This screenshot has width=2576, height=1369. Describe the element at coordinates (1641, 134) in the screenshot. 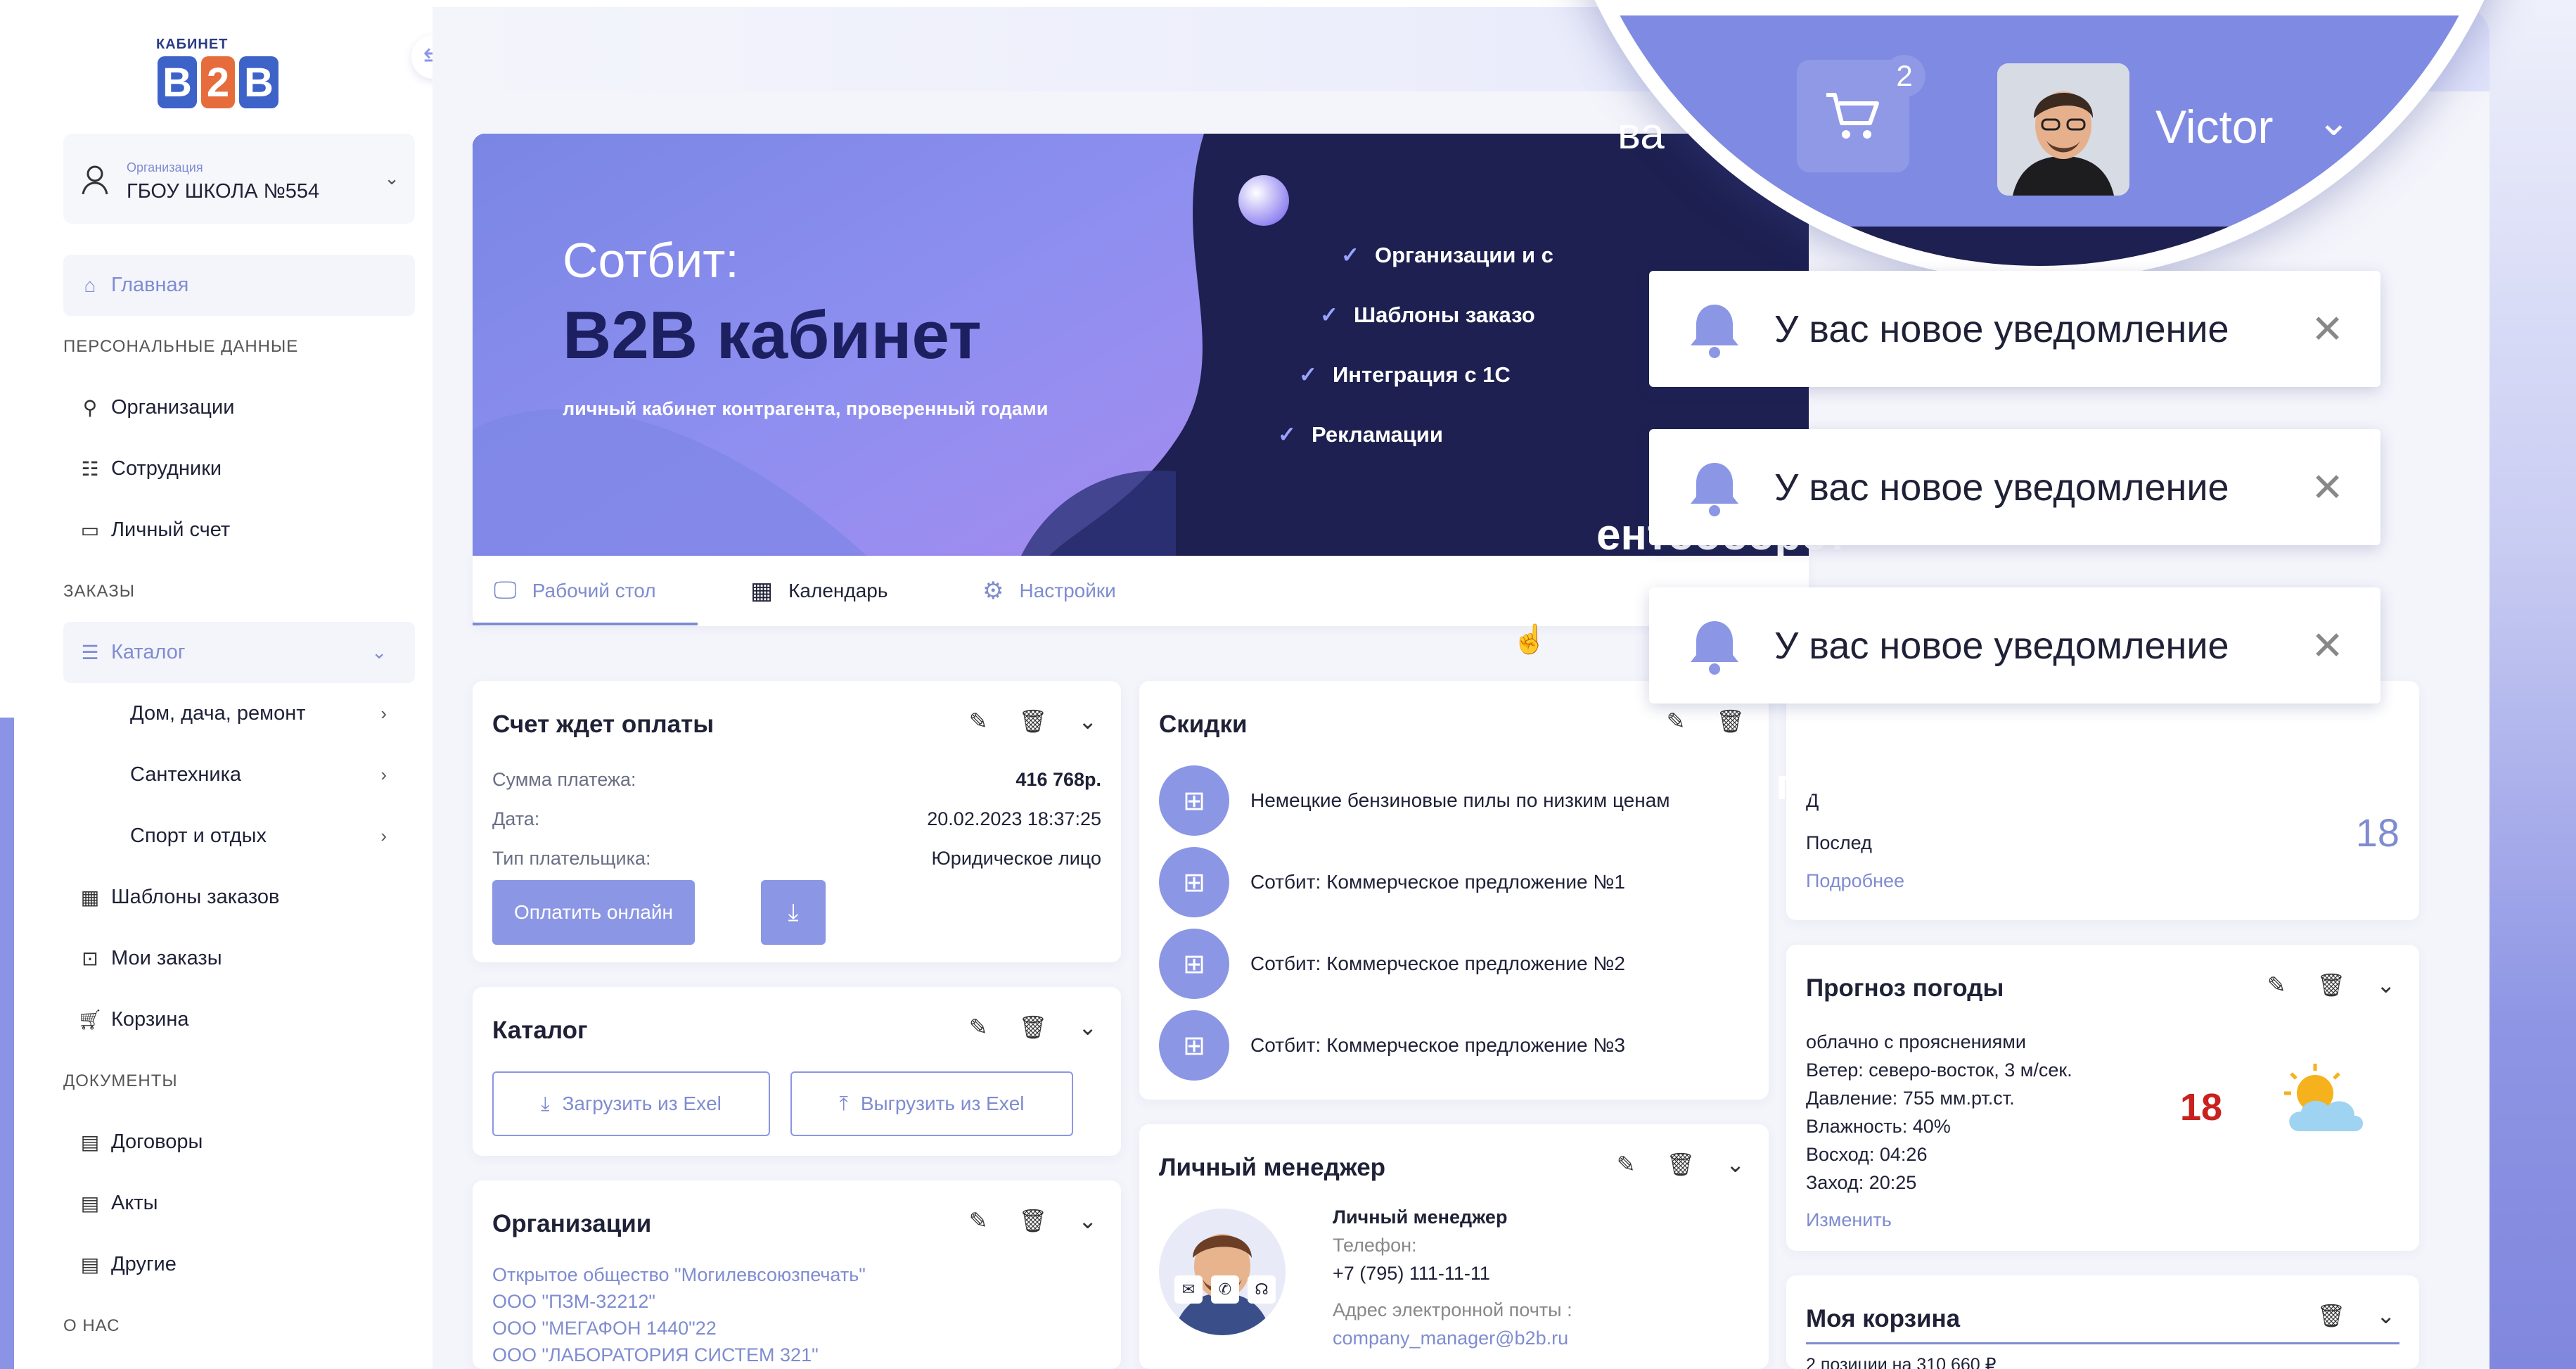

I see `zoomed-text-fragment: ва` at that location.